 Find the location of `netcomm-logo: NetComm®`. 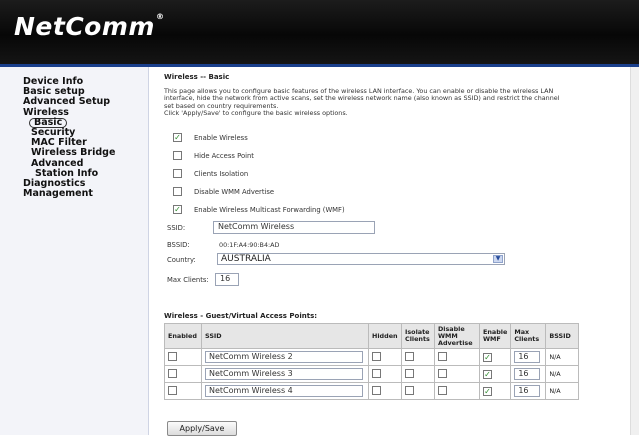

netcomm-logo: NetComm® is located at coordinates (89, 26).